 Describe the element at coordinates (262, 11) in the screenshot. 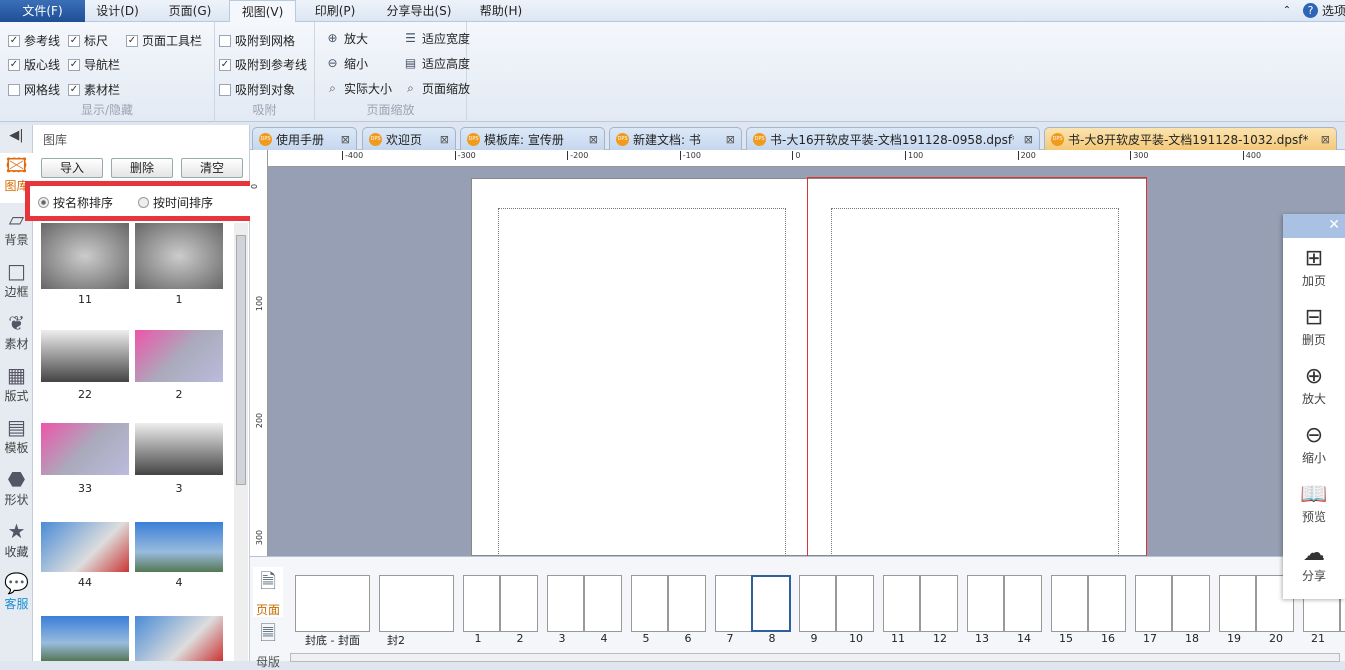

I see `menu-view: 视图(V)` at that location.